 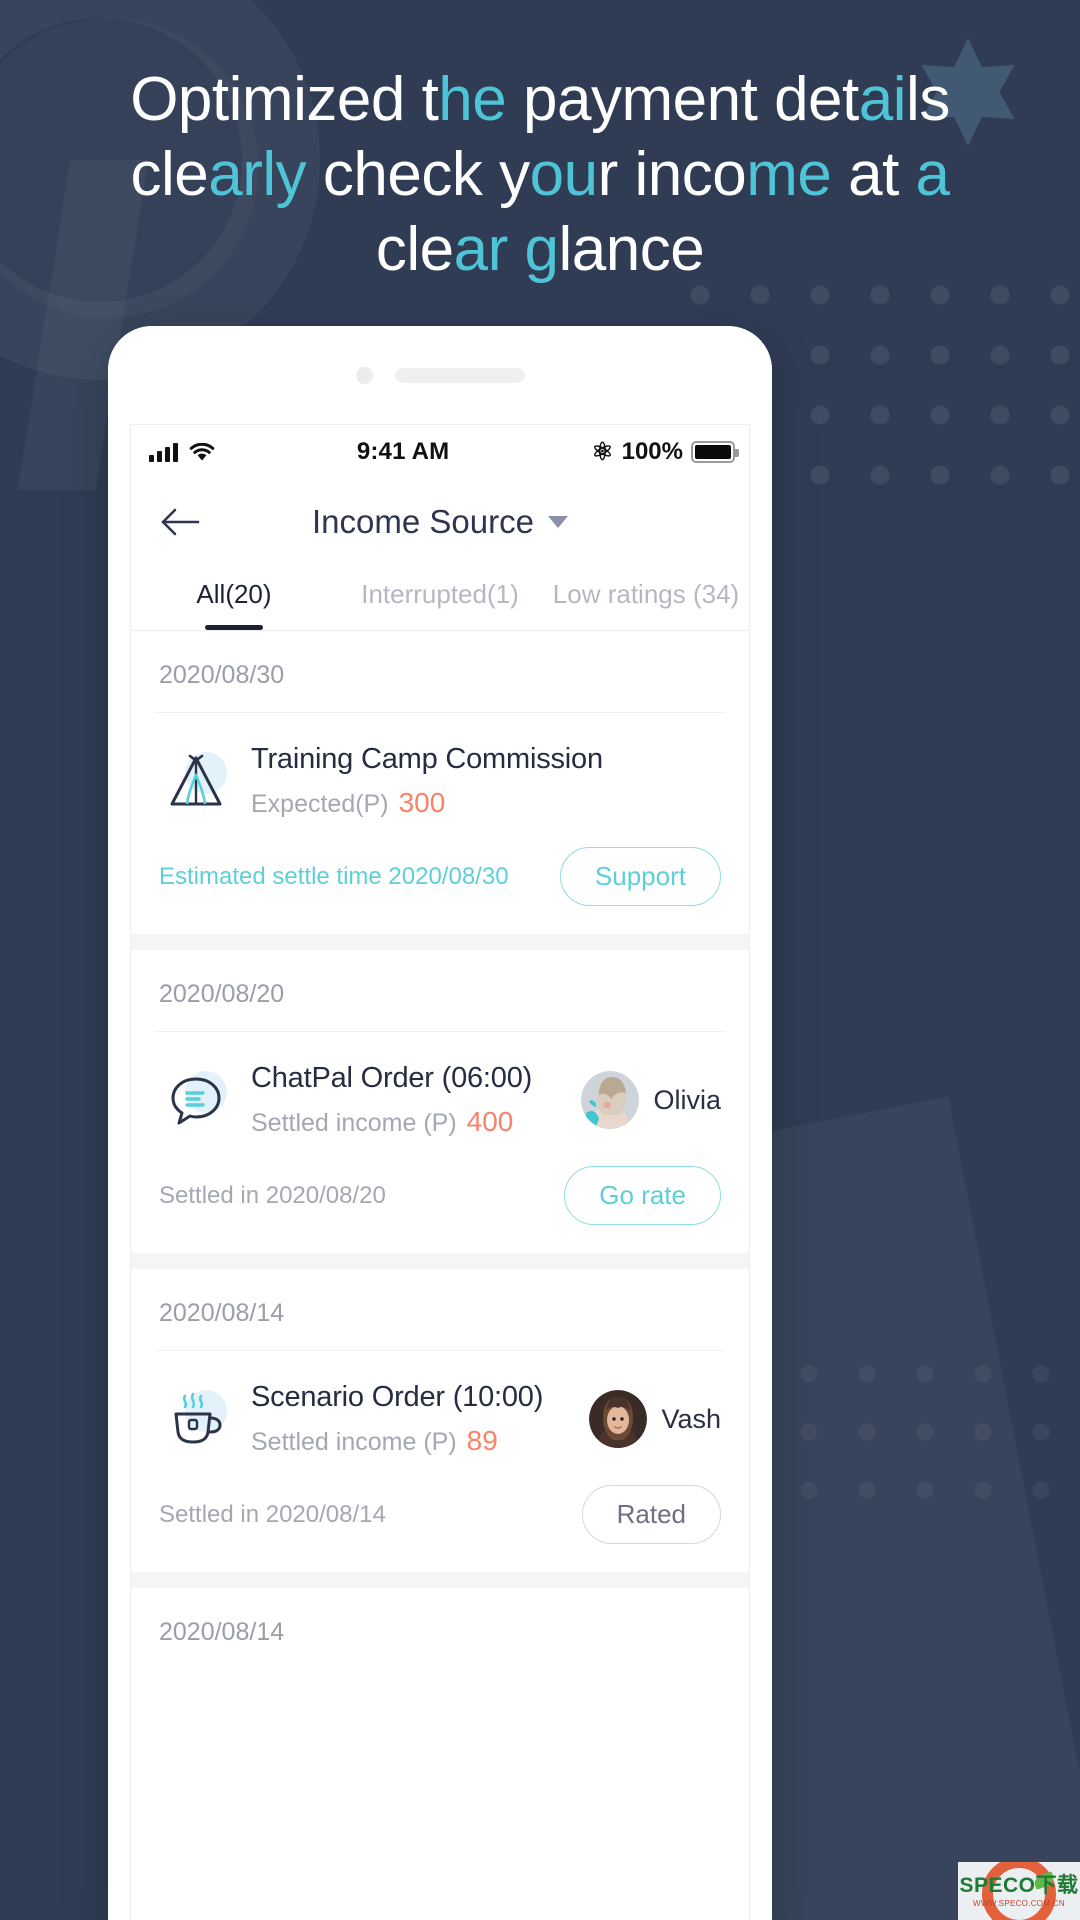 What do you see at coordinates (651, 1514) in the screenshot?
I see `rated-button: Rated` at bounding box center [651, 1514].